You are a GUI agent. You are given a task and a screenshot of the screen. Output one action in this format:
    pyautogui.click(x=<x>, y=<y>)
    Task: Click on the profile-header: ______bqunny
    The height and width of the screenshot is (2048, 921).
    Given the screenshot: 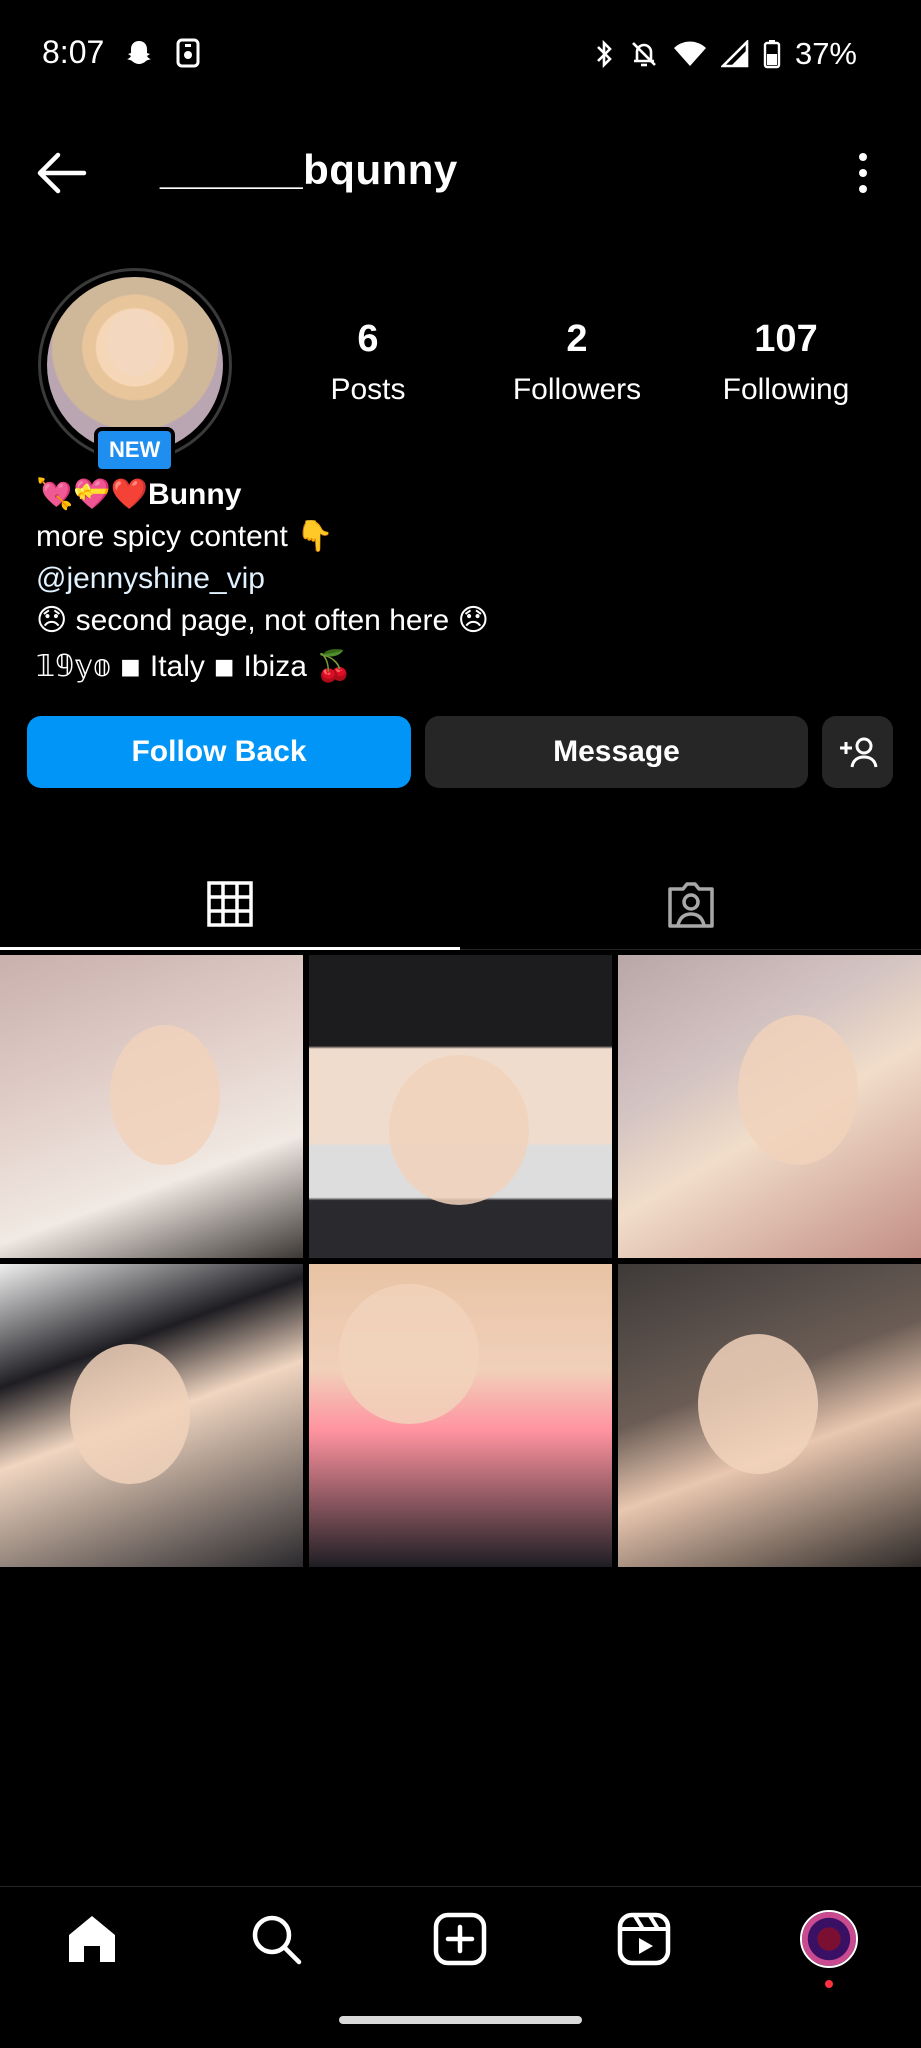 What is the action you would take?
    pyautogui.click(x=460, y=173)
    